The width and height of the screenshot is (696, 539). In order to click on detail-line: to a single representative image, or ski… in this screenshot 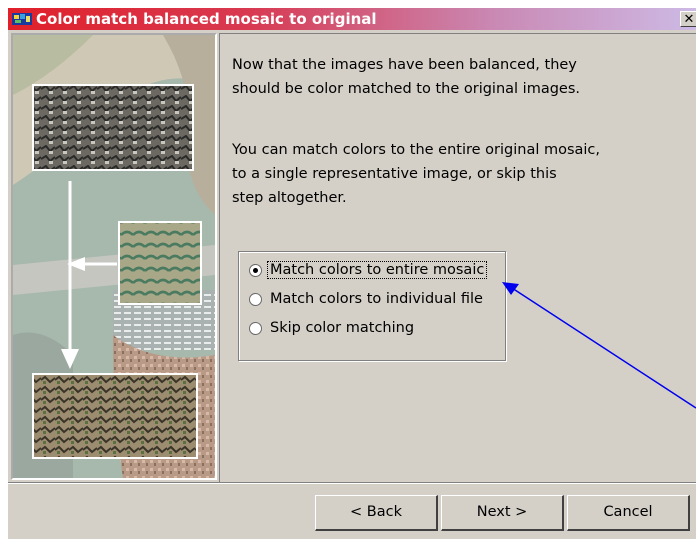, I will do `click(394, 174)`.